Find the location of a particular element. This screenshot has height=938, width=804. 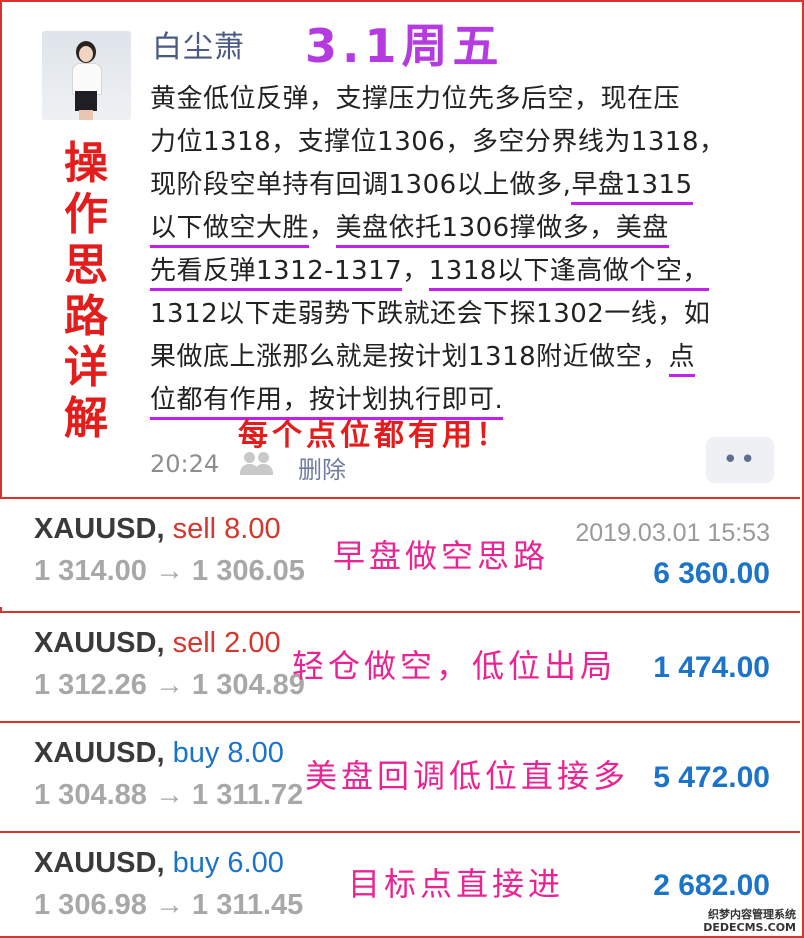

post-body-line: 以下做空大胜，美盘依托1306撑做多，美盘 is located at coordinates (465, 228).